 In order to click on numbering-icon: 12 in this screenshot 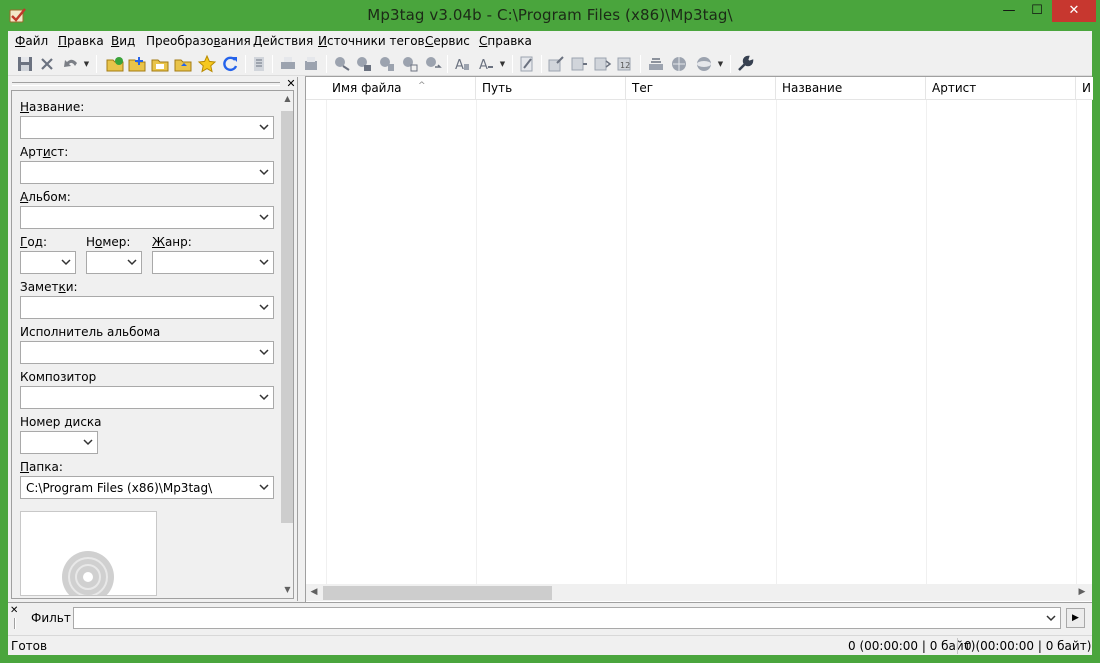, I will do `click(625, 64)`.